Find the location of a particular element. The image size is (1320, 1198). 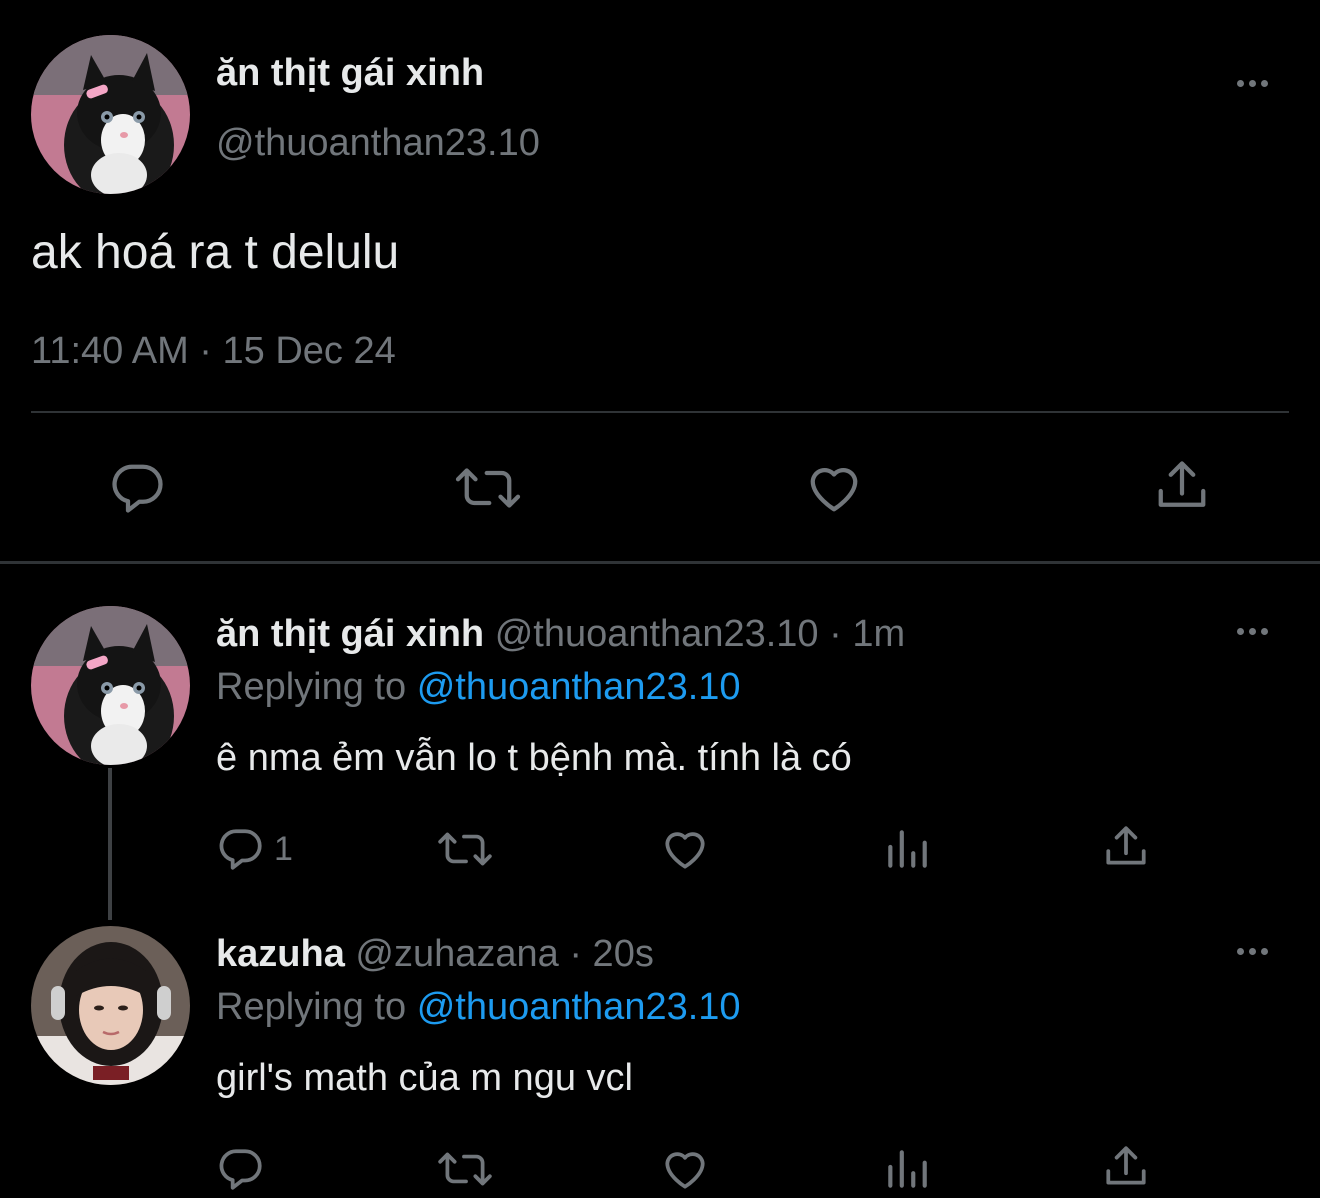

reply-header: ăn thịt gái xinh @thuoanthan23.10 · 1m is located at coordinates (560, 634).